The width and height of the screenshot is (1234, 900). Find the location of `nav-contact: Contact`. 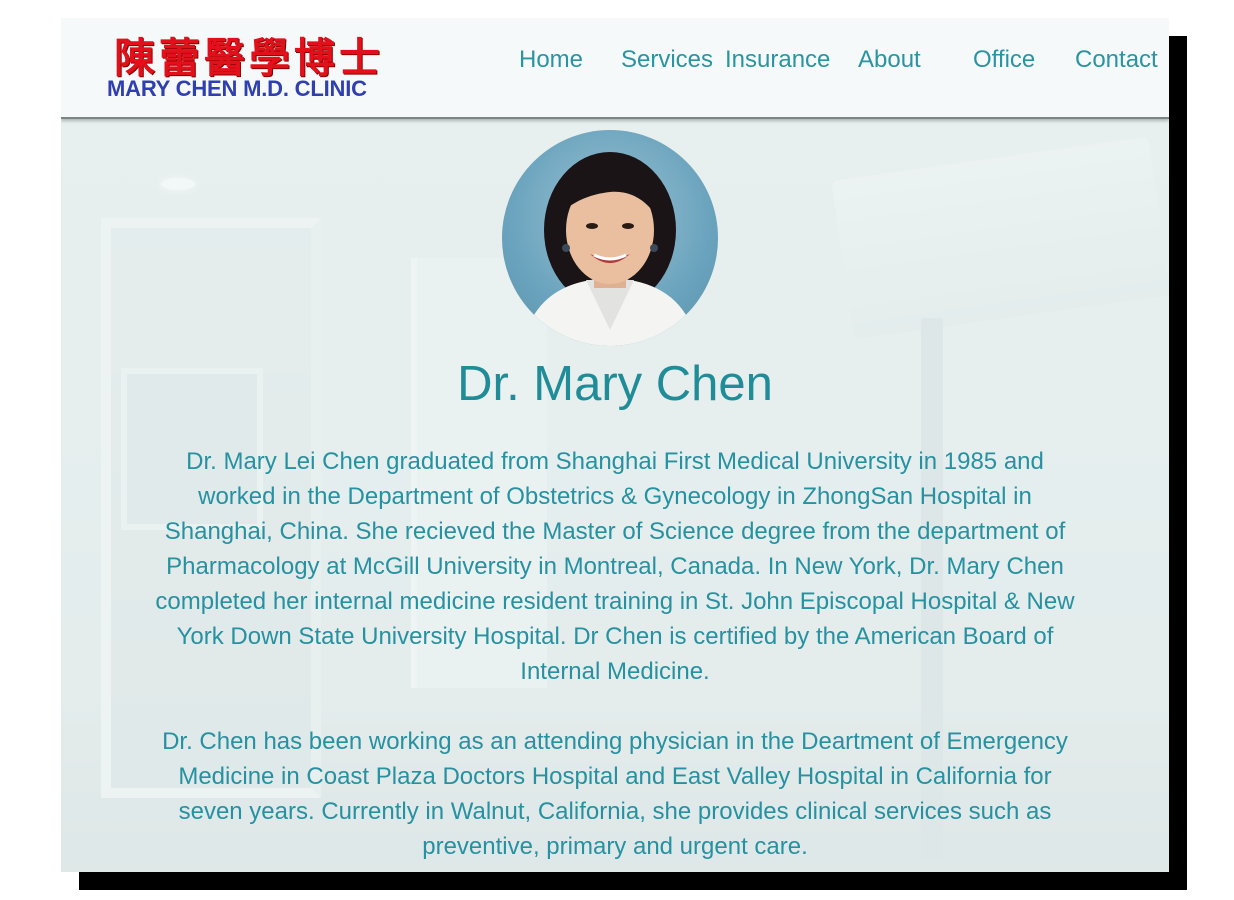

nav-contact: Contact is located at coordinates (1116, 60).